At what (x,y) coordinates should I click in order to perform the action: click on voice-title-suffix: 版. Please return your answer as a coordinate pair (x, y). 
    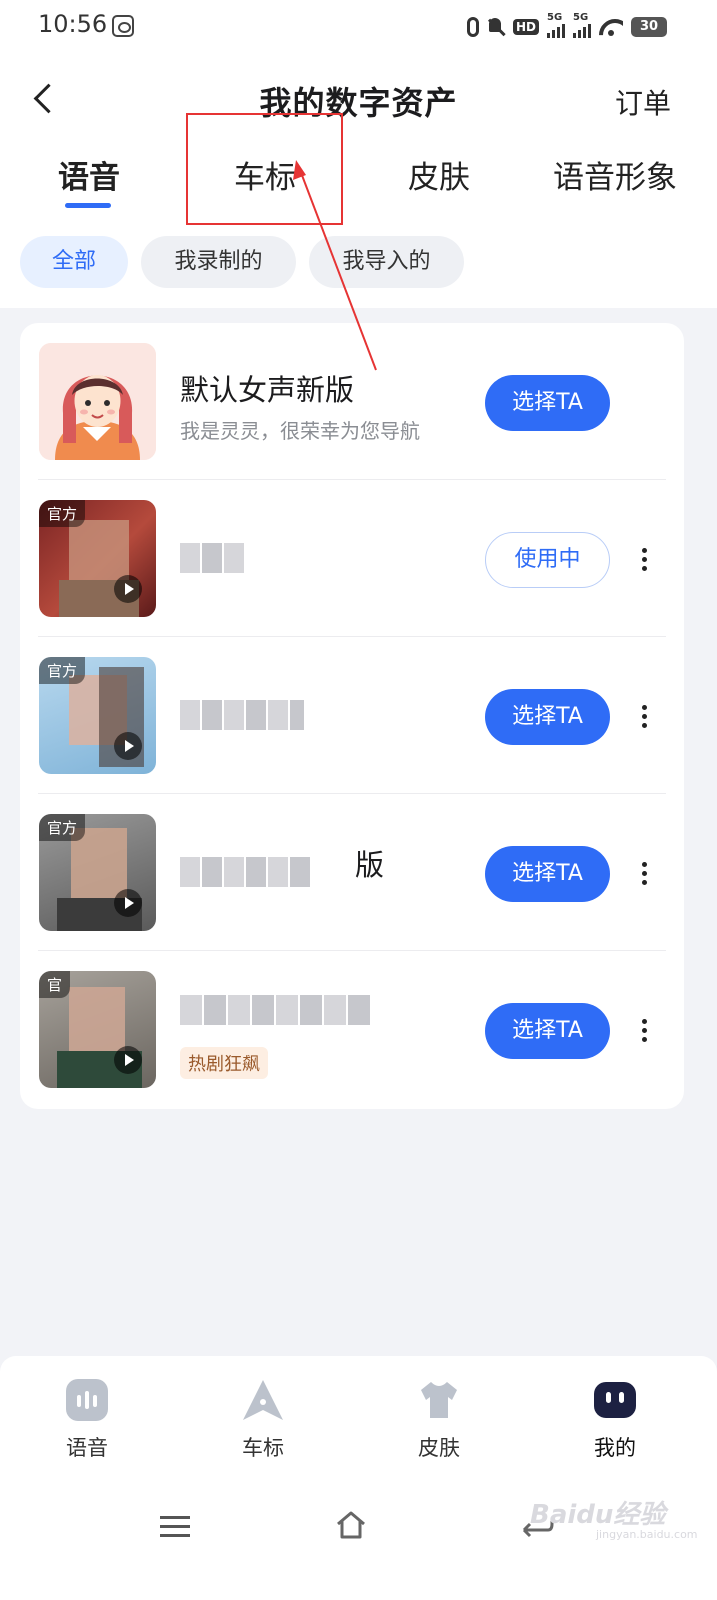
    Looking at the image, I should click on (370, 865).